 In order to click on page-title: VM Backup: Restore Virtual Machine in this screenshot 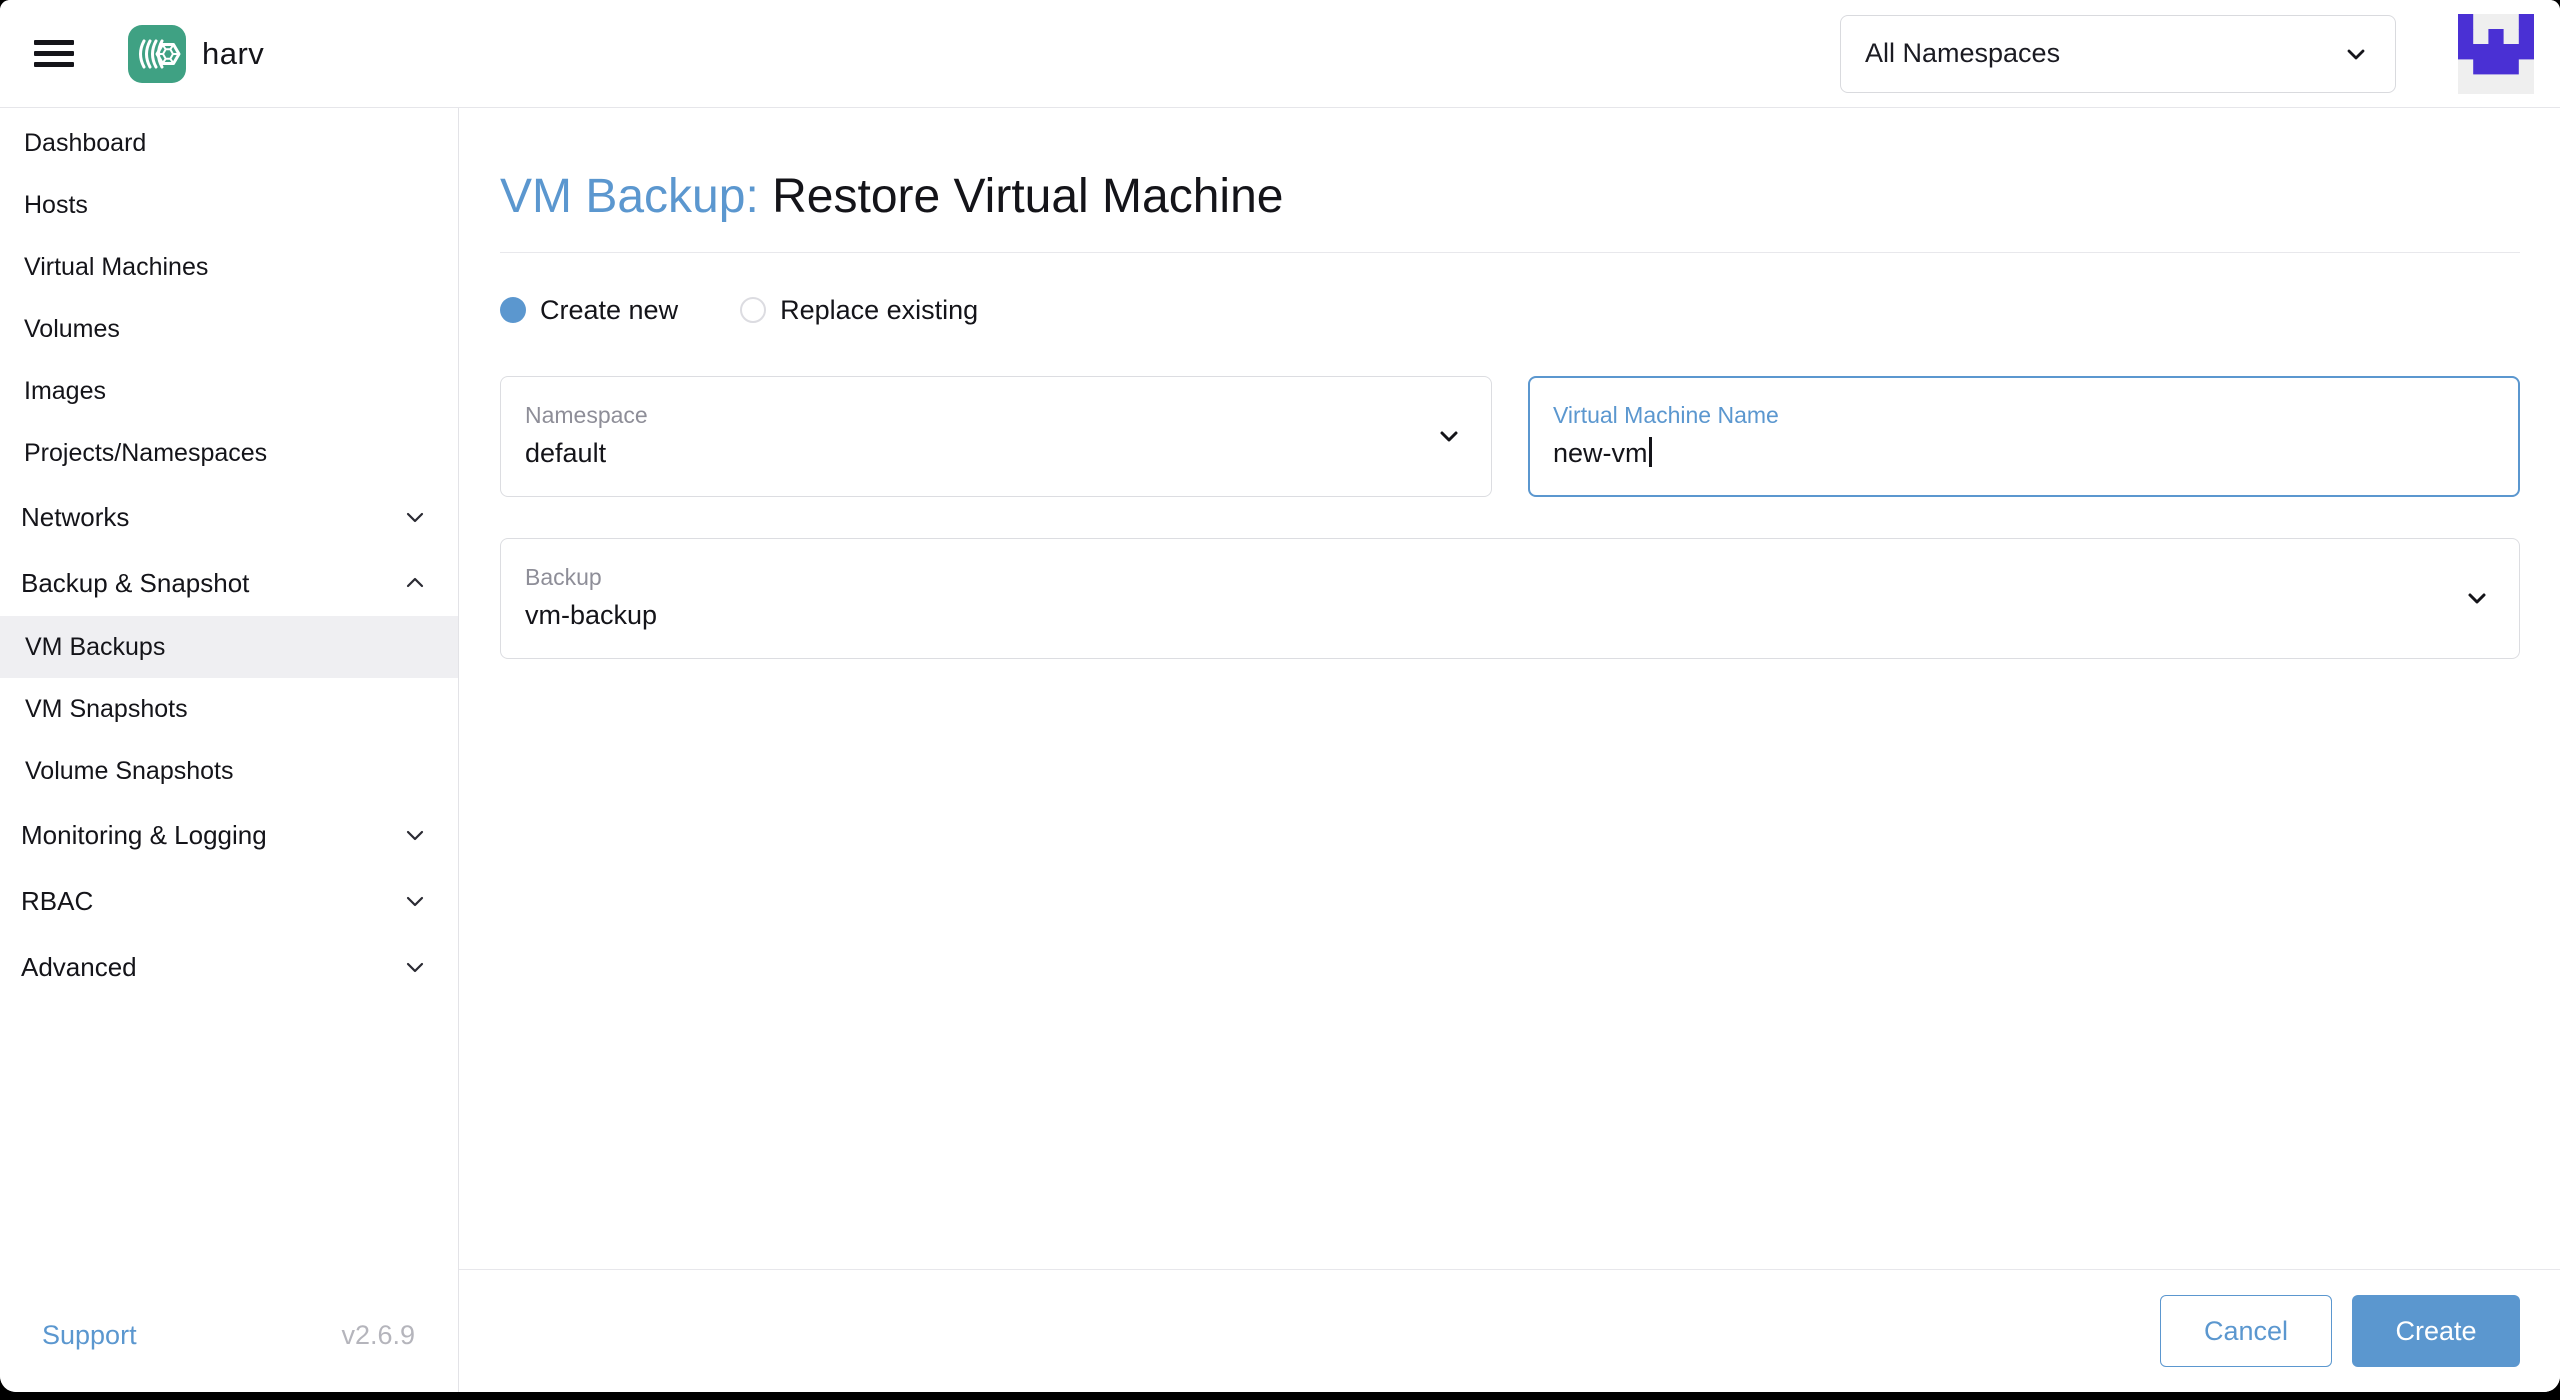, I will do `click(1510, 197)`.